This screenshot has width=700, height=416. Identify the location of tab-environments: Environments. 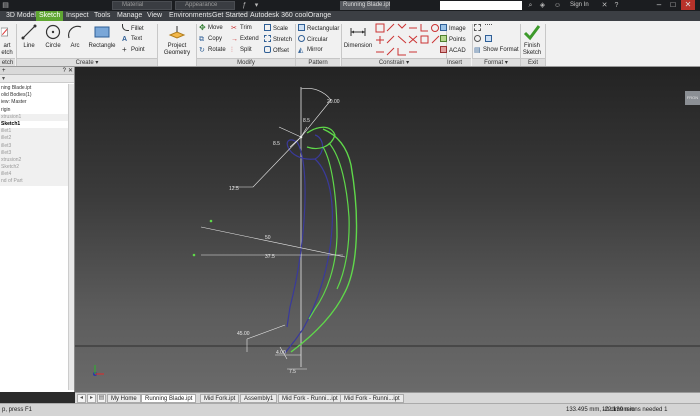
(190, 16).